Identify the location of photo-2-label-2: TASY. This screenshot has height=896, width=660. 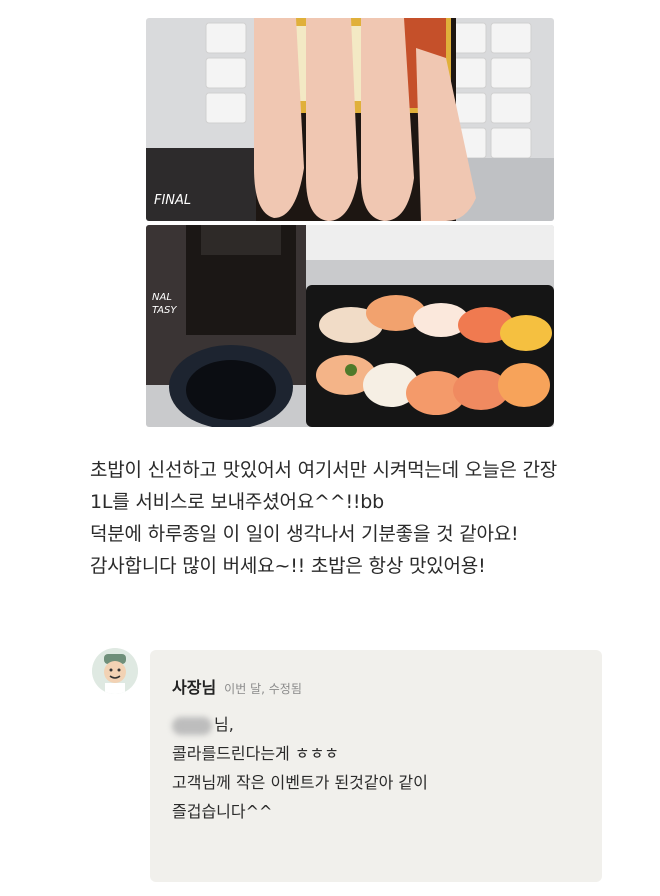
(164, 310).